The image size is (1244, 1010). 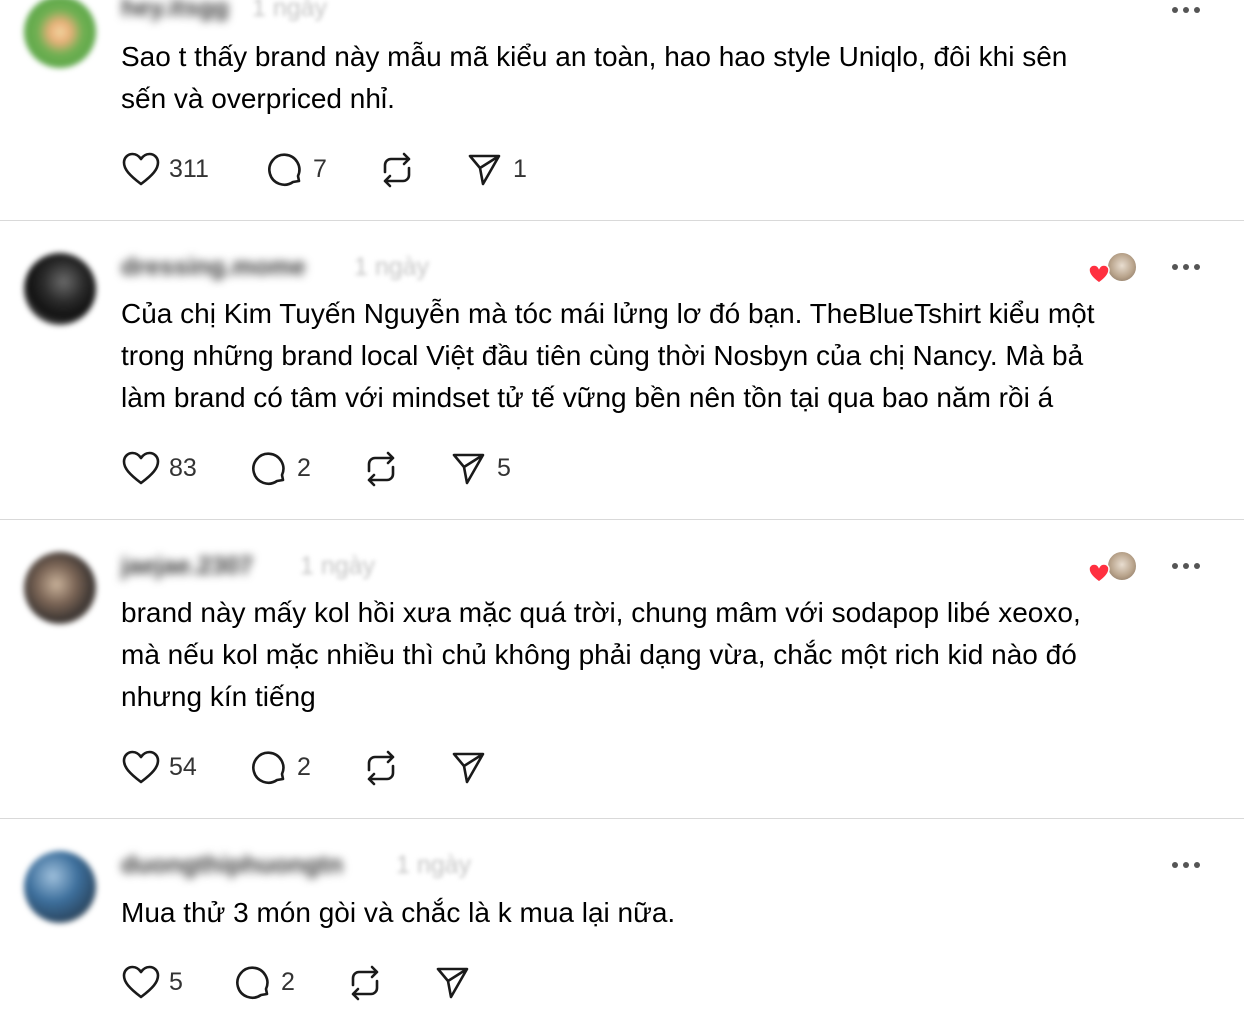 I want to click on reply-count: 7, so click(x=320, y=169).